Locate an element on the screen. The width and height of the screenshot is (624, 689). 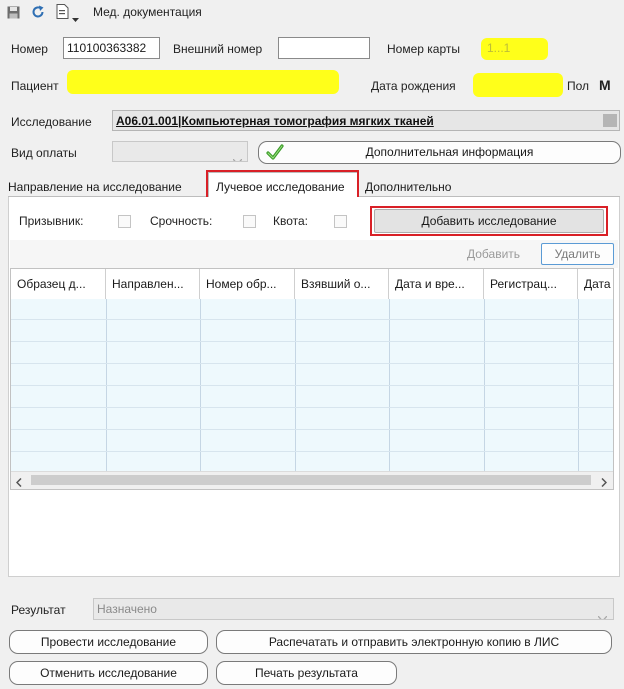
table-delete-label: Удалить is located at coordinates (577, 254).